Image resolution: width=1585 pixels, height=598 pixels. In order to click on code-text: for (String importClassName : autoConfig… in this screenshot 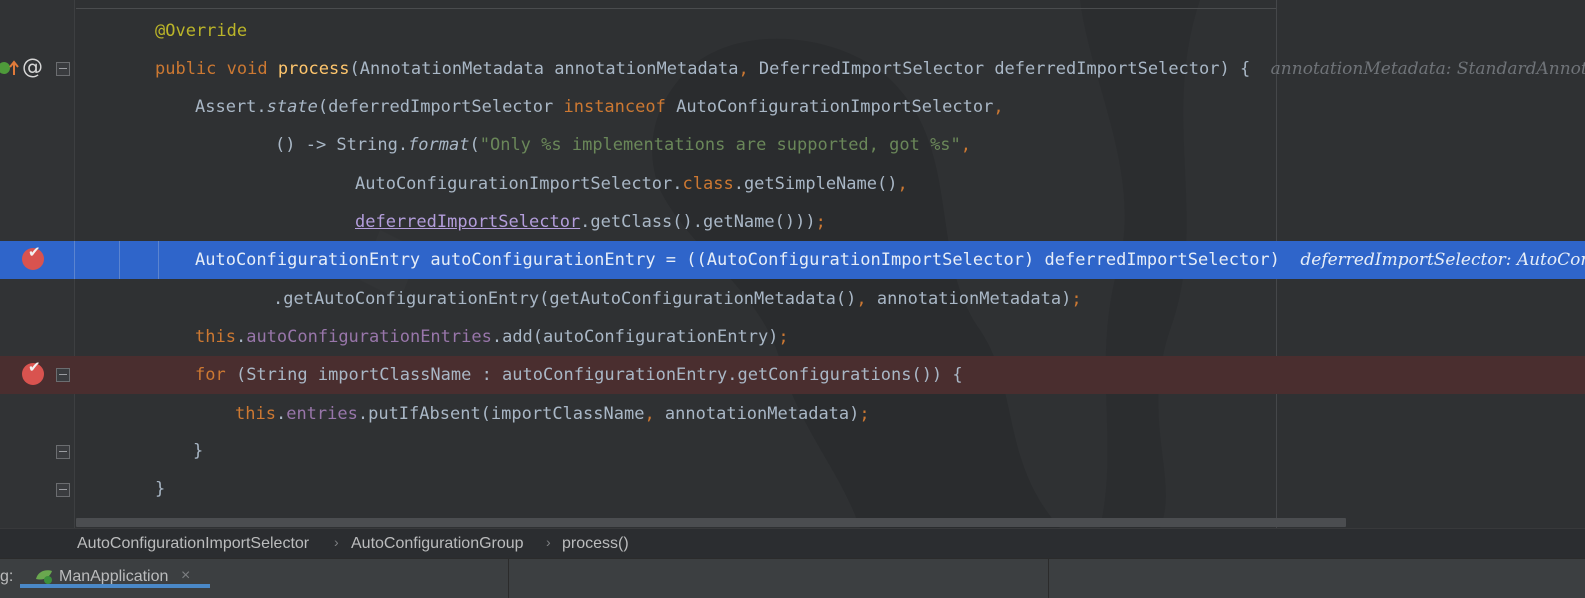, I will do `click(579, 375)`.